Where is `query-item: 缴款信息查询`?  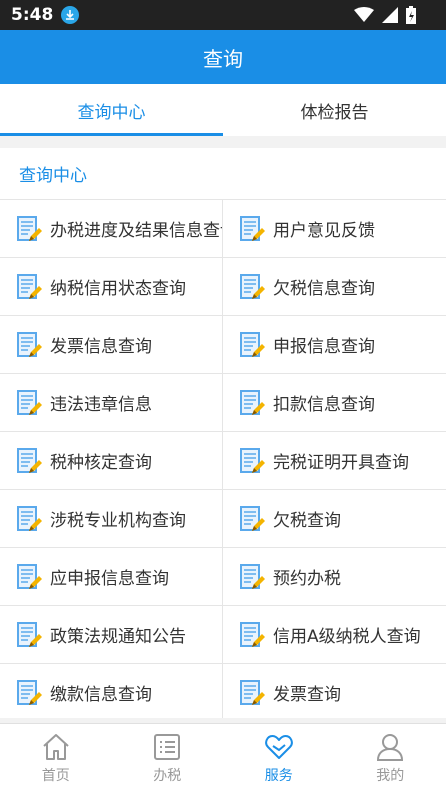
query-item: 缴款信息查询 is located at coordinates (111, 691).